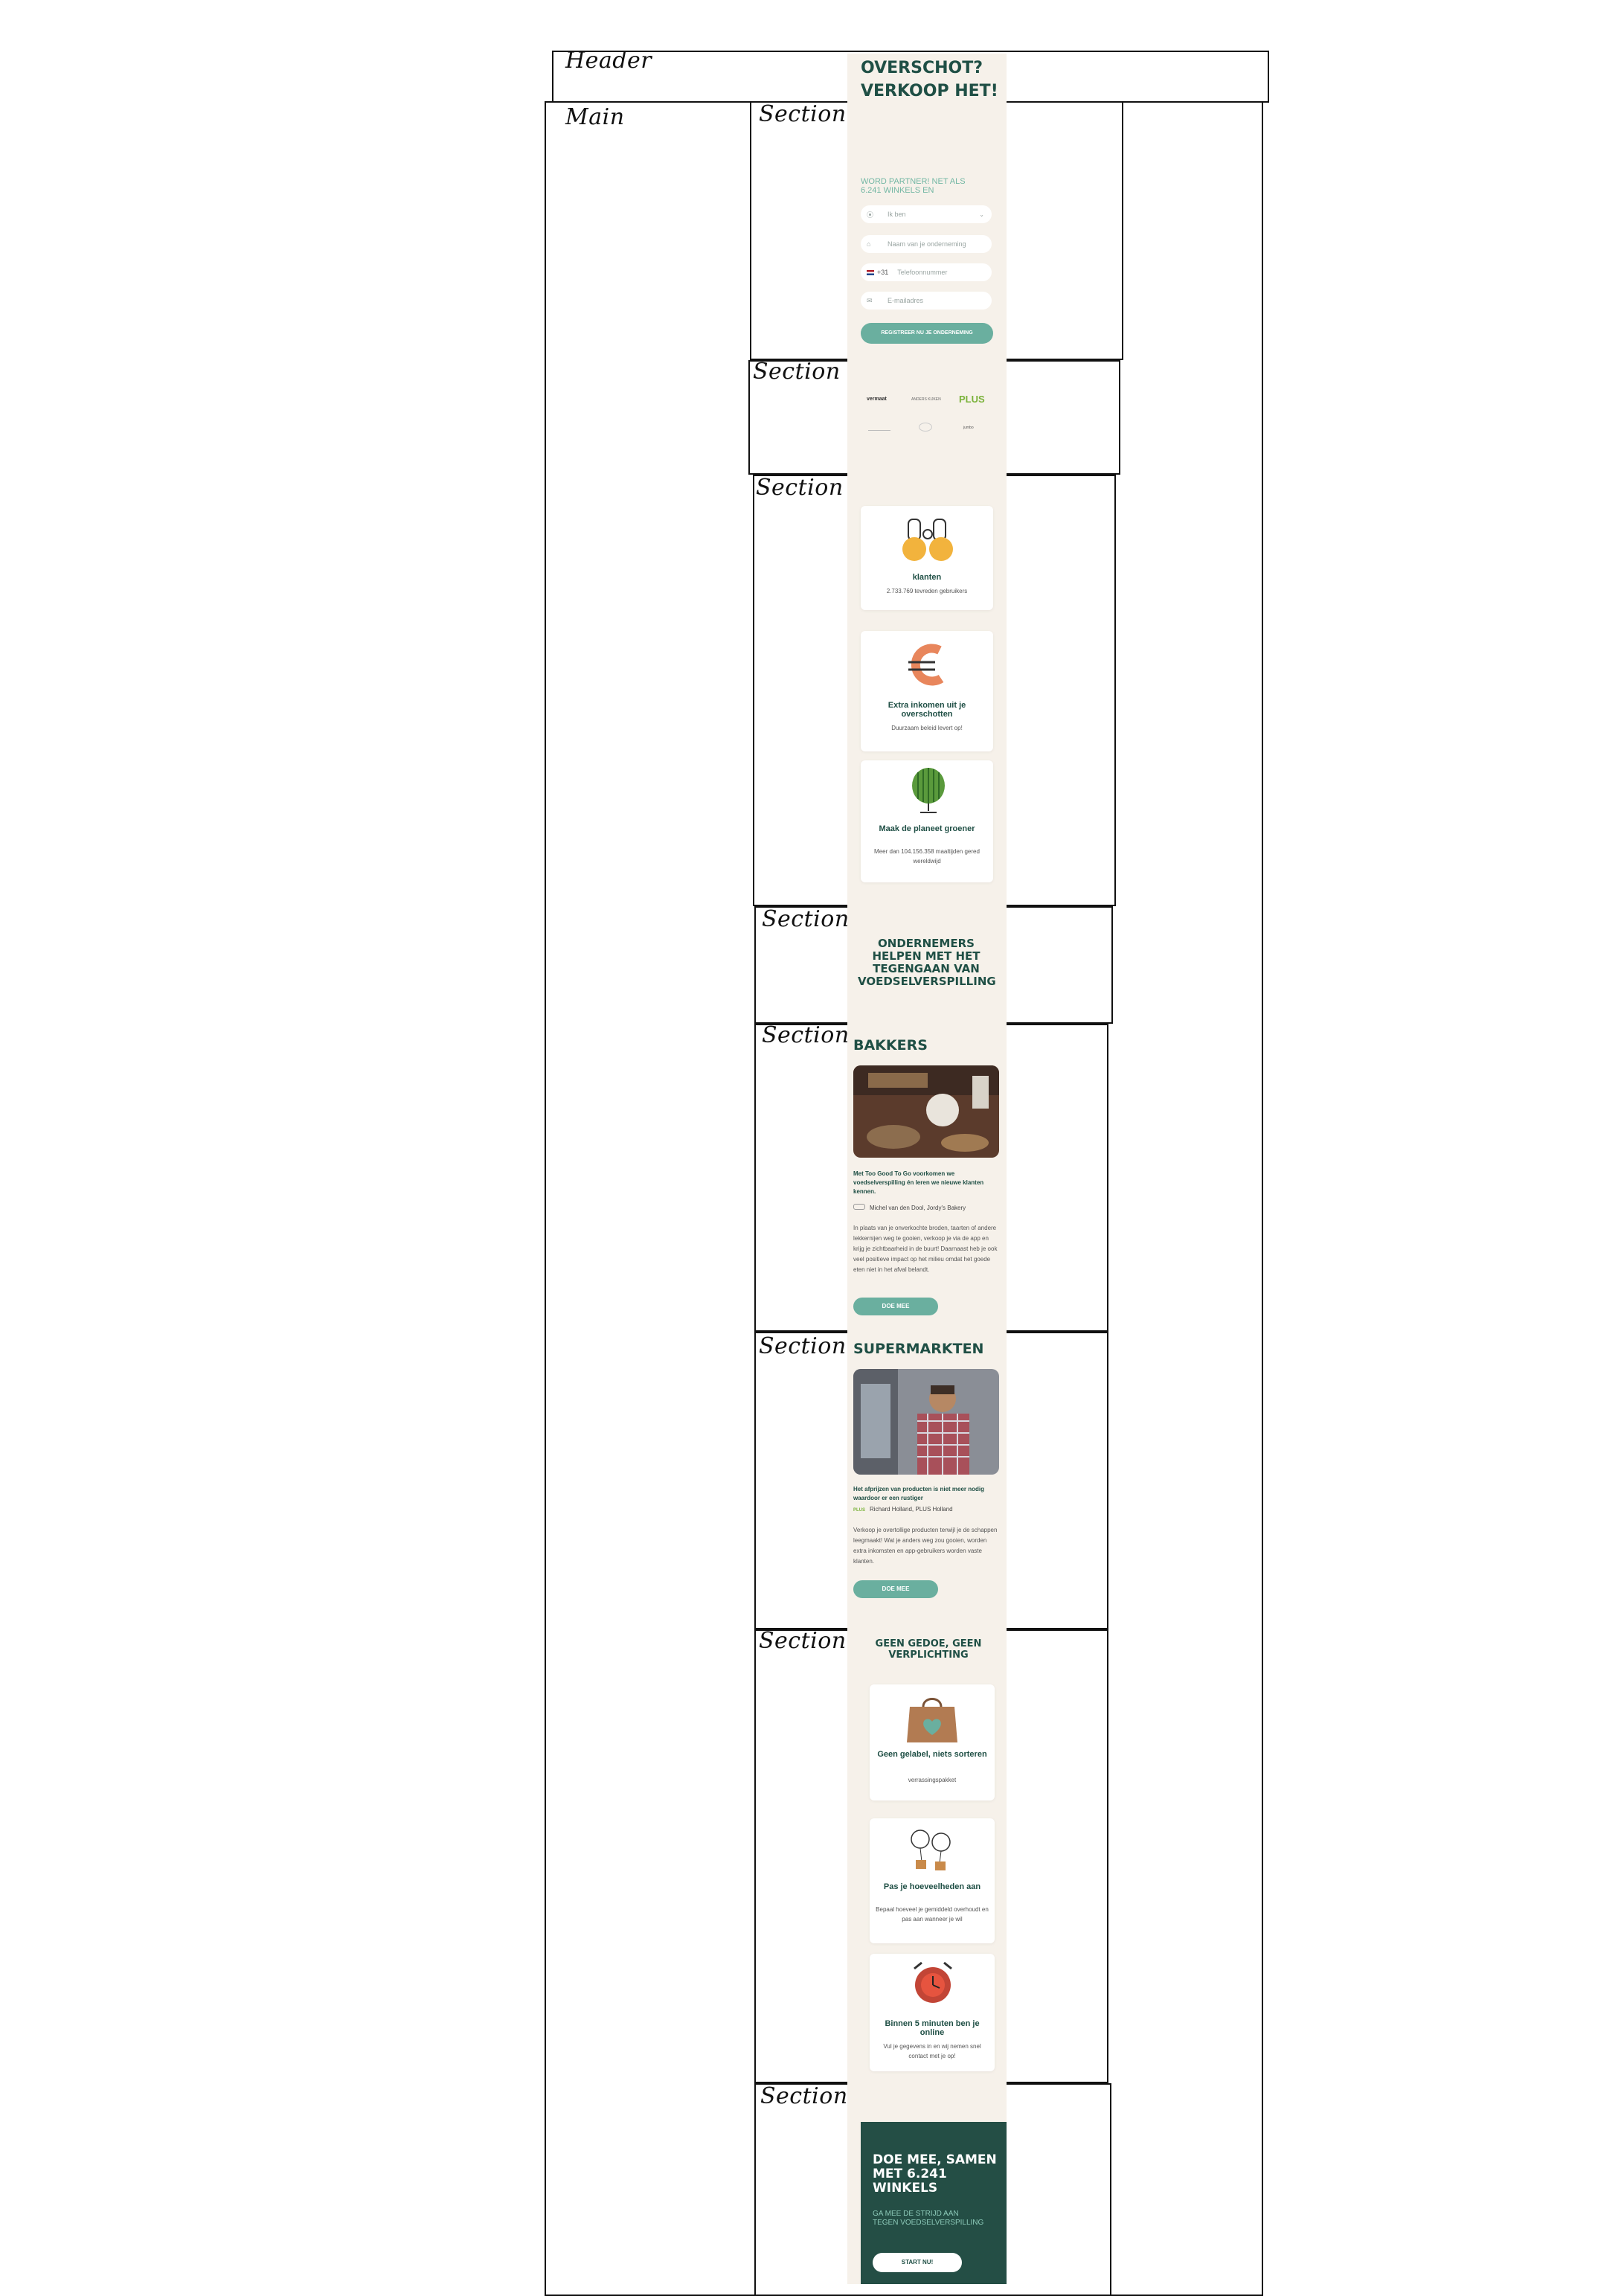 Image resolution: width=1624 pixels, height=2296 pixels. I want to click on bakers-title: BAKKERS, so click(890, 1045).